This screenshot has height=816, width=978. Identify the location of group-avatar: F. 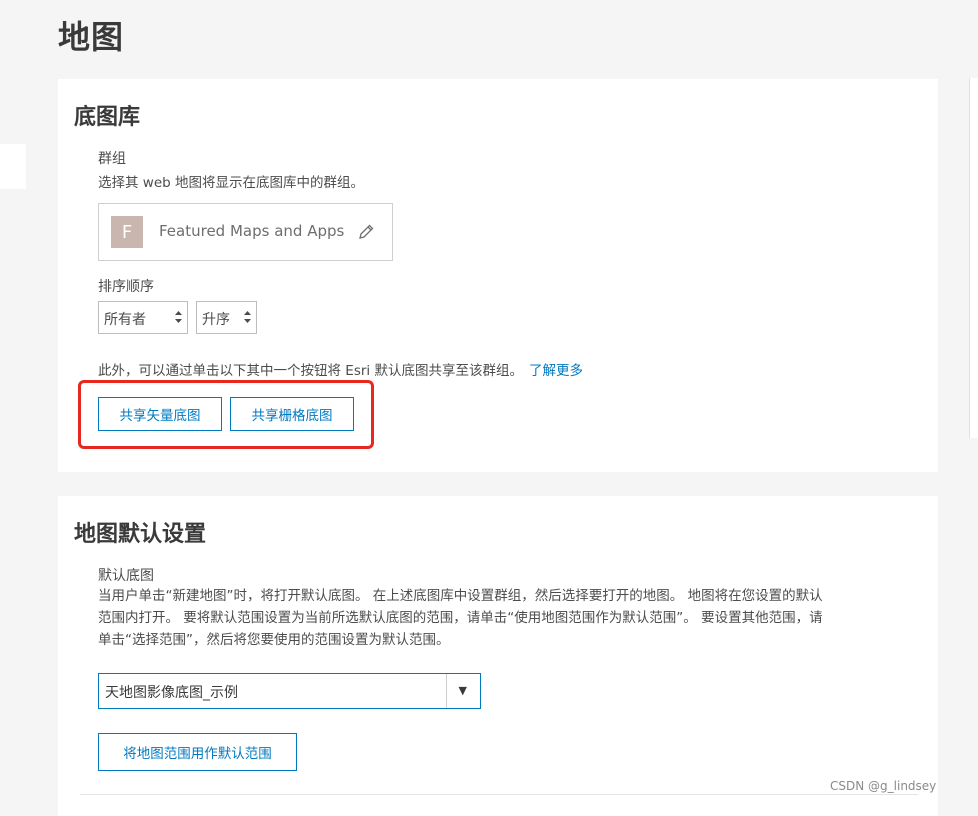
(127, 232).